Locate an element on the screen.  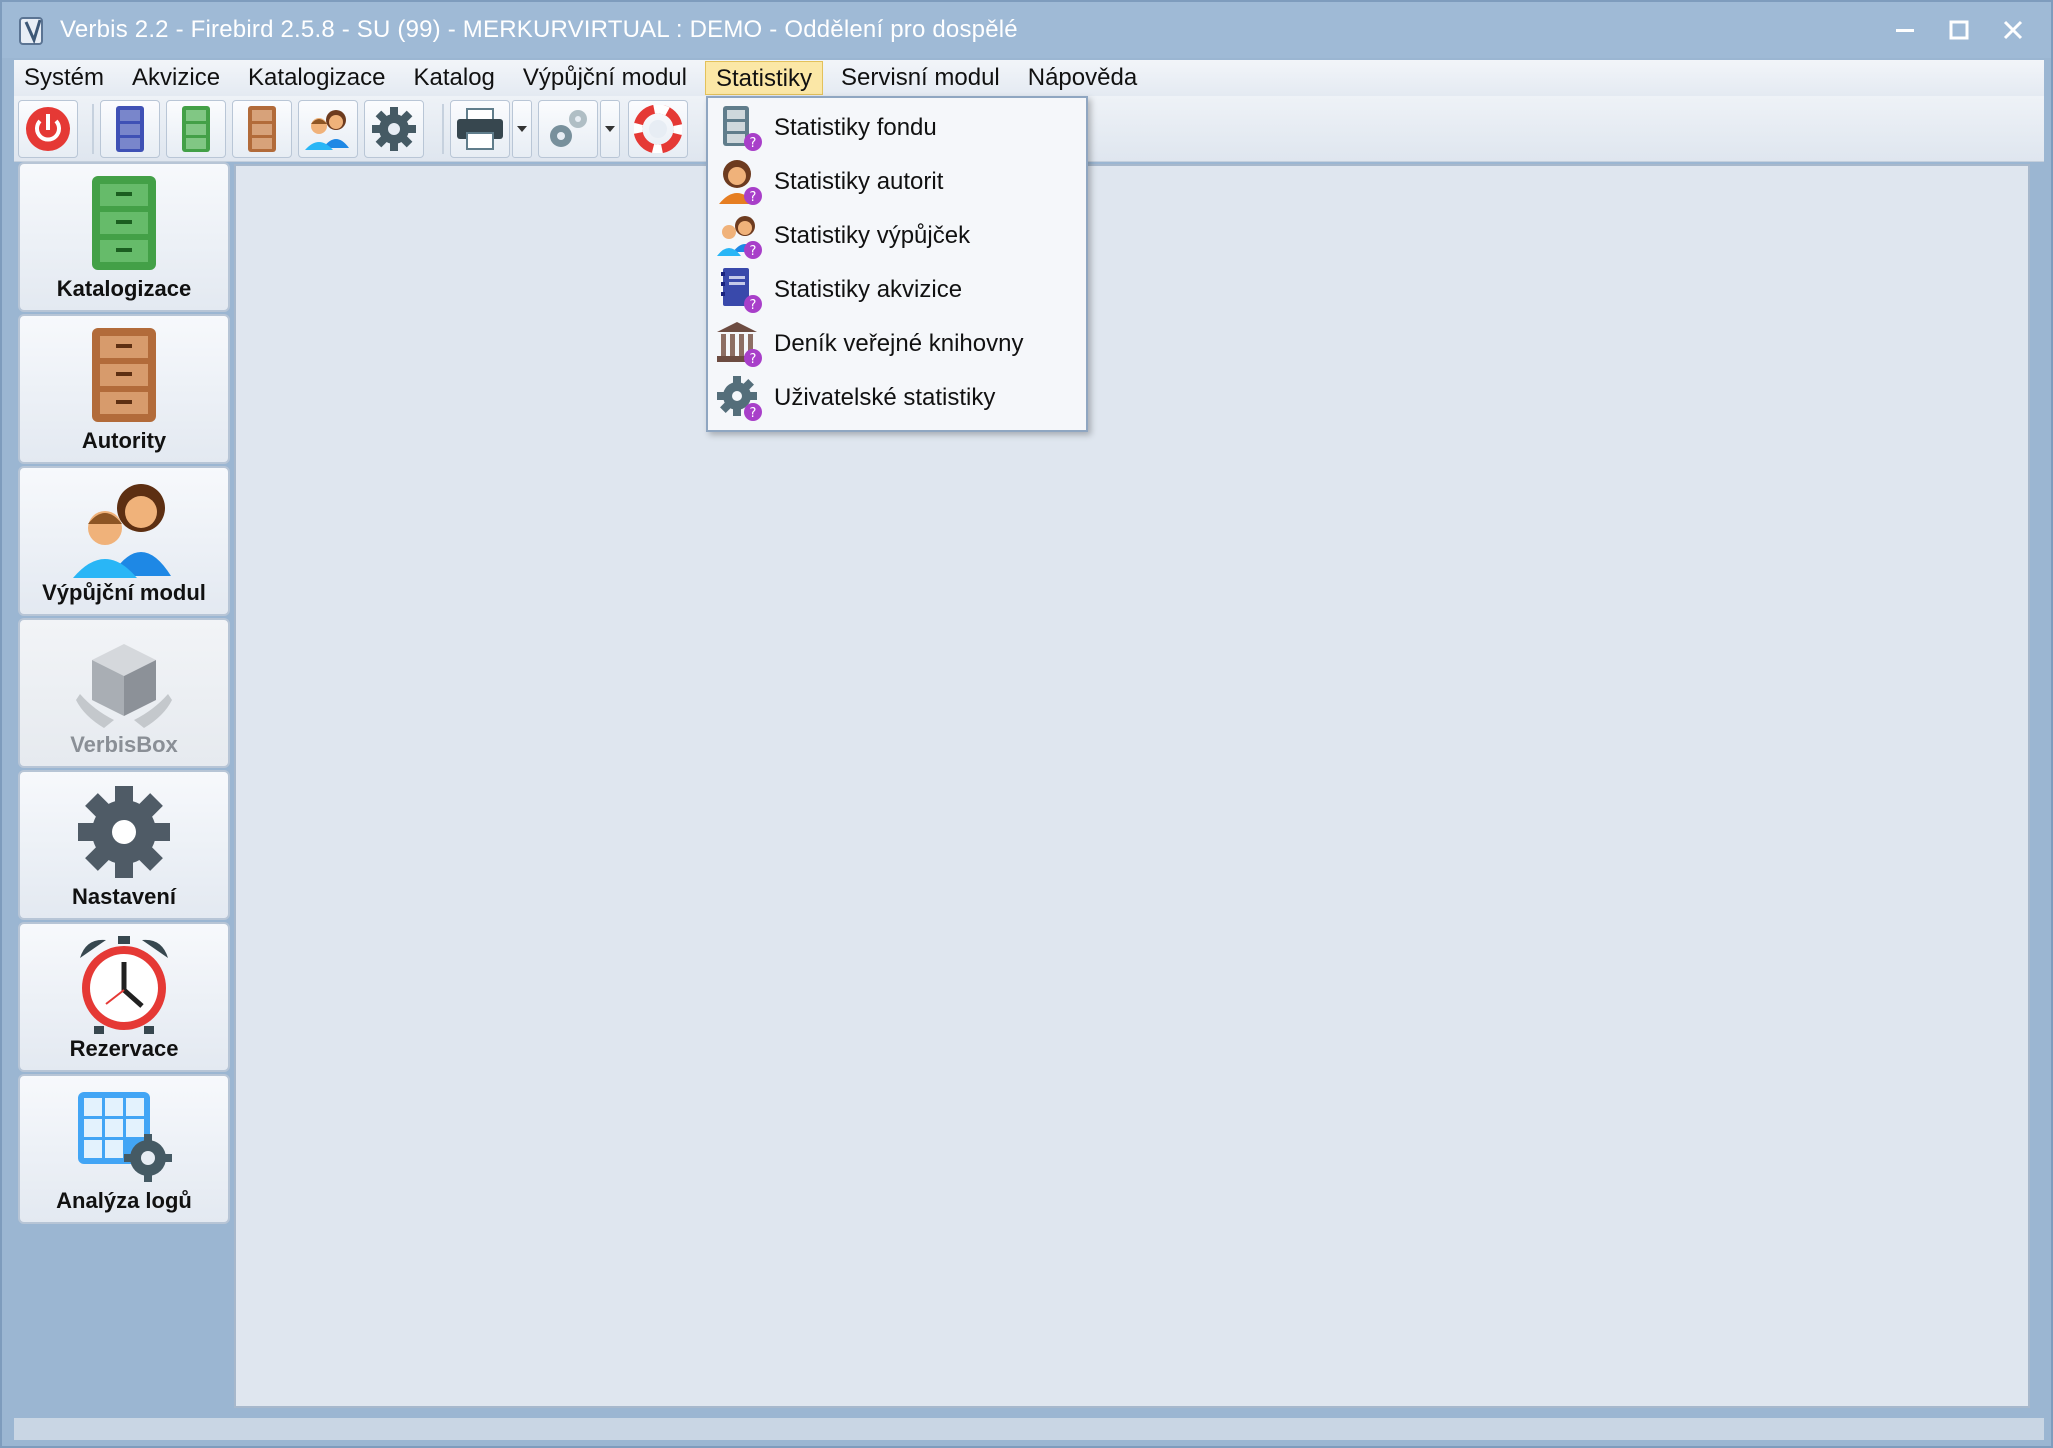
menu-item-denik-verejne-knihovny: ? Deník veřejné knihovny is located at coordinates (898, 344).